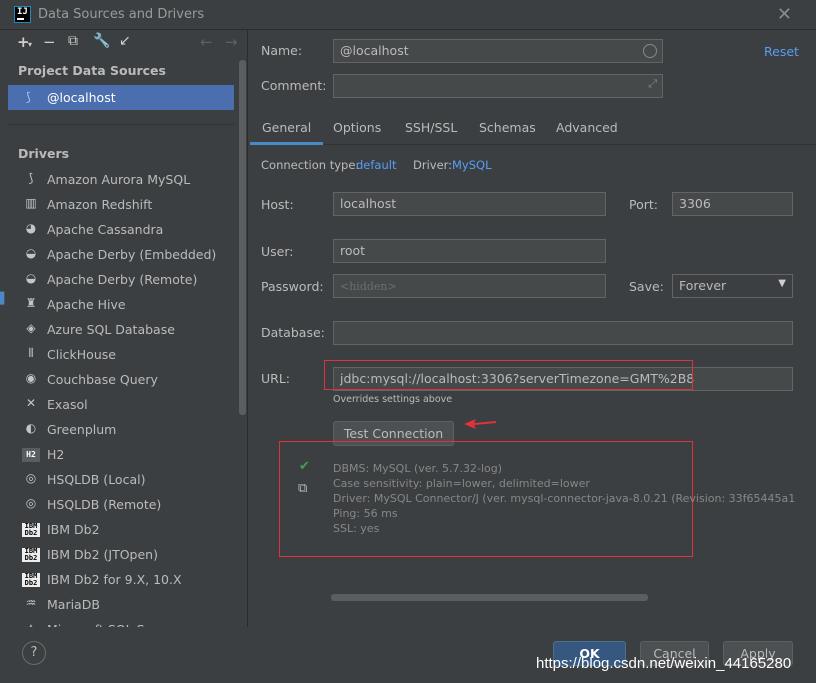  Describe the element at coordinates (28, 97) in the screenshot. I see `mysql-icon: ⟆` at that location.